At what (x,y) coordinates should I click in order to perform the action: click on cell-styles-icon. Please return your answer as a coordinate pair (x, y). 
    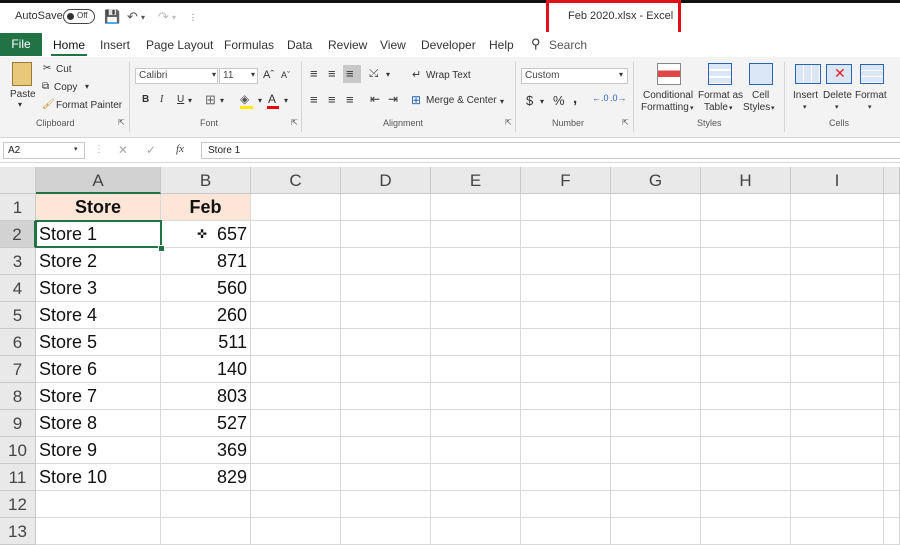
    Looking at the image, I should click on (761, 74).